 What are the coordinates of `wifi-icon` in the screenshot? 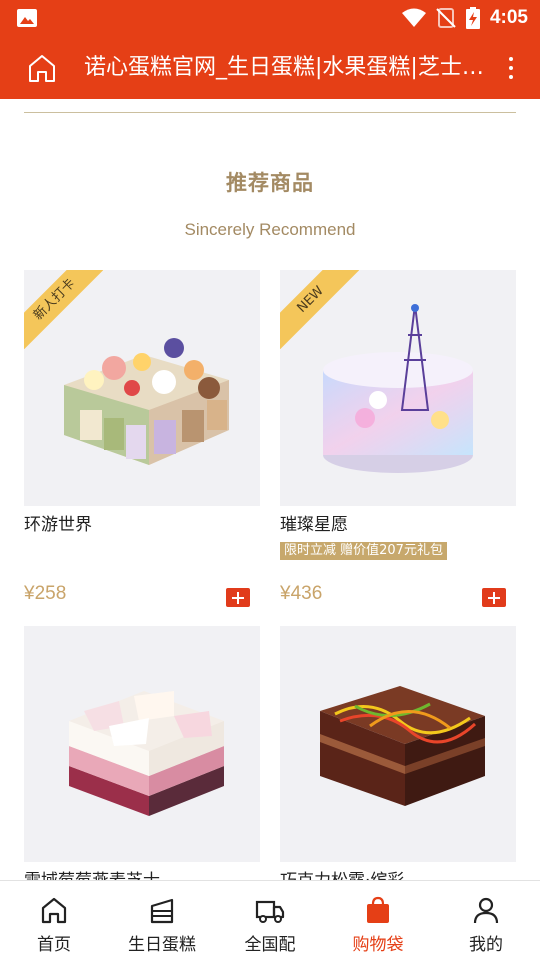 It's located at (413, 17).